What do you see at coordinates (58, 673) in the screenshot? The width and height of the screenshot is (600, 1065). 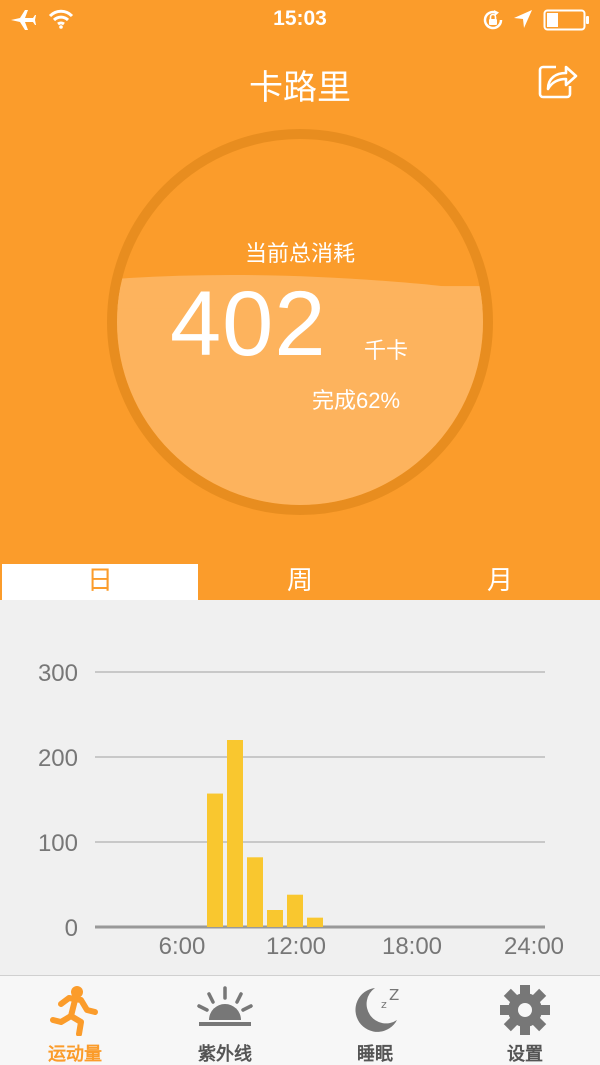 I see `y-tick-label: 300` at bounding box center [58, 673].